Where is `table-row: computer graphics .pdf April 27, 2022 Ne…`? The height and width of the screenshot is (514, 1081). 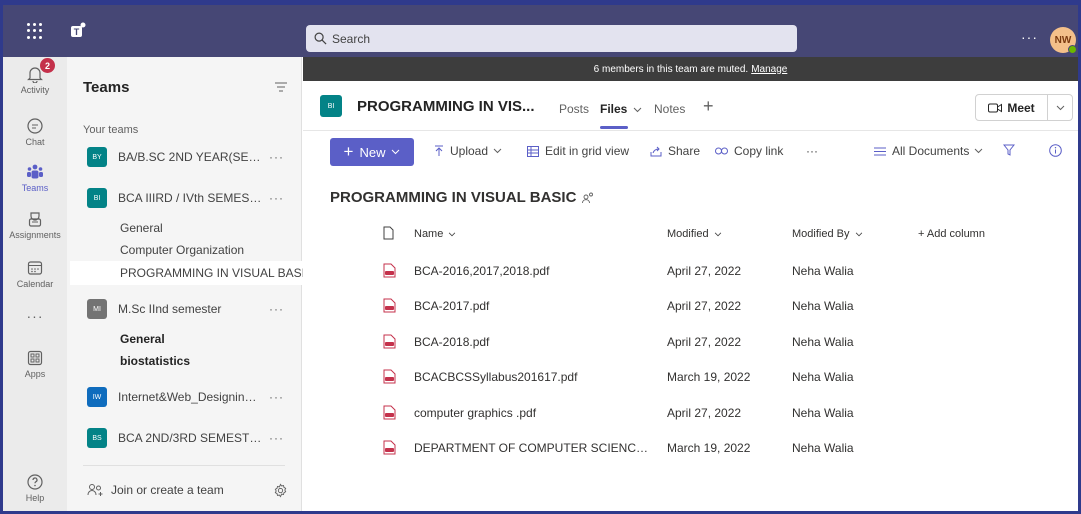 table-row: computer graphics .pdf April 27, 2022 Ne… is located at coordinates (690, 413).